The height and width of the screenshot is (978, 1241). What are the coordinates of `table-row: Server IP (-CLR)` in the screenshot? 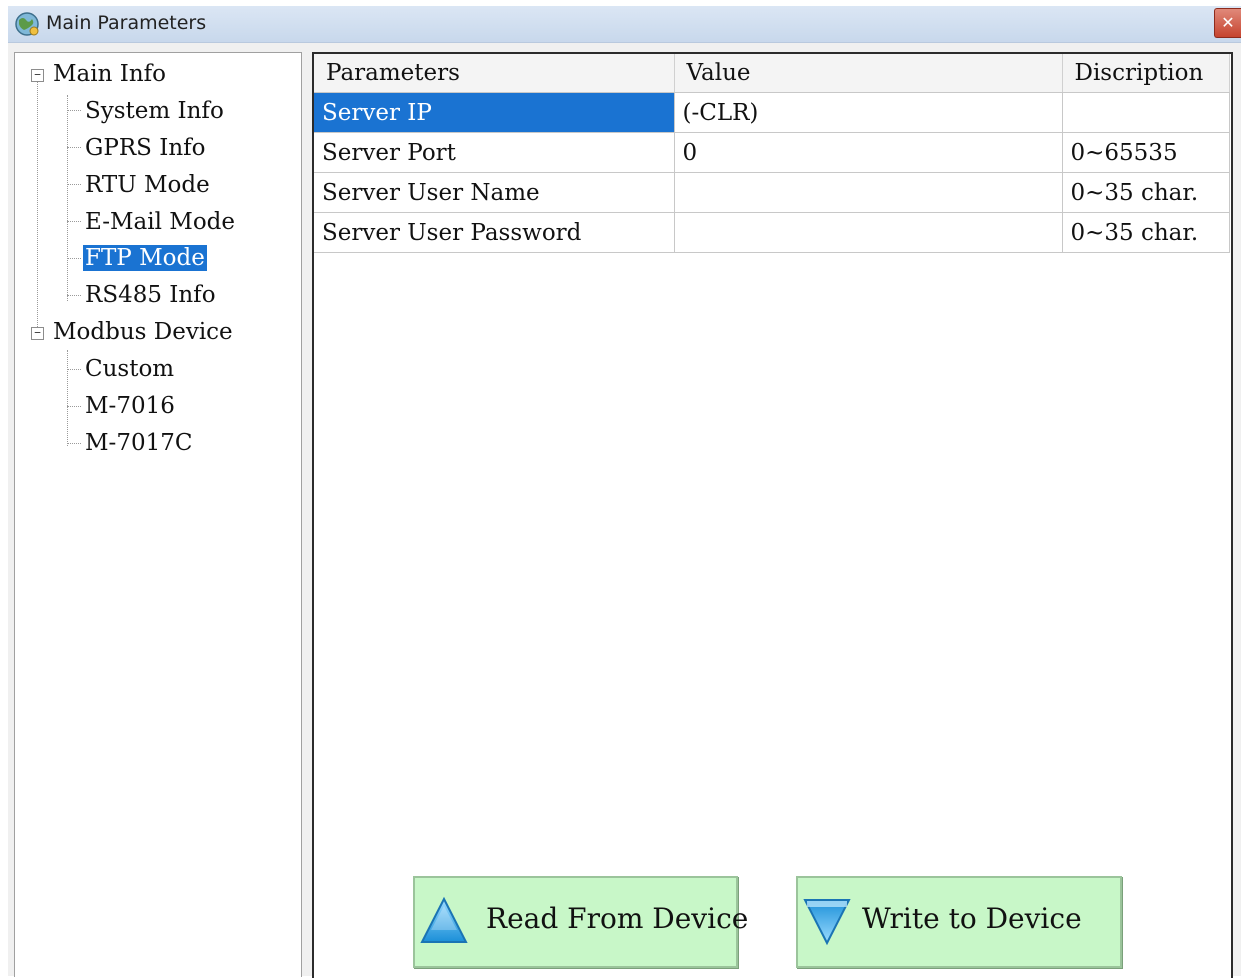 It's located at (772, 112).